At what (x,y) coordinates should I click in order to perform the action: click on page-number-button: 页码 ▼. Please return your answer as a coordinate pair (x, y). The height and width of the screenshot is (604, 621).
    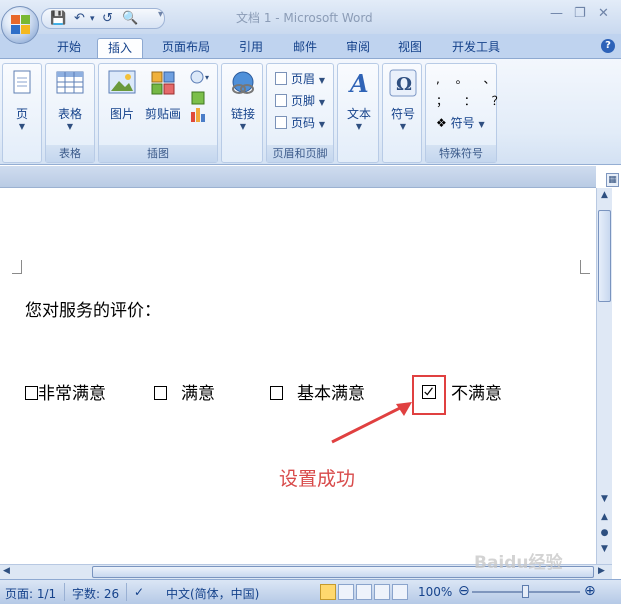
    Looking at the image, I should click on (300, 123).